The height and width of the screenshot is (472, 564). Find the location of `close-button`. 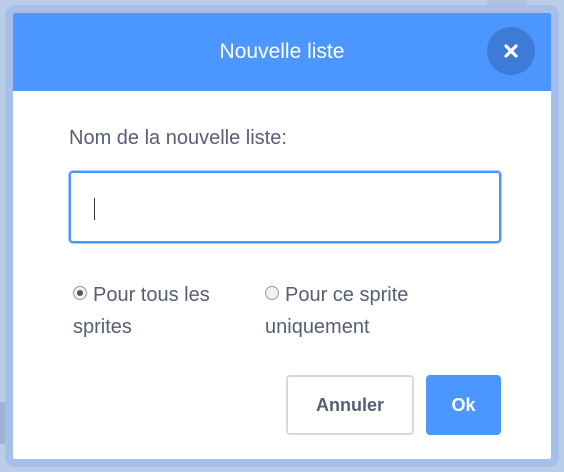

close-button is located at coordinates (511, 51).